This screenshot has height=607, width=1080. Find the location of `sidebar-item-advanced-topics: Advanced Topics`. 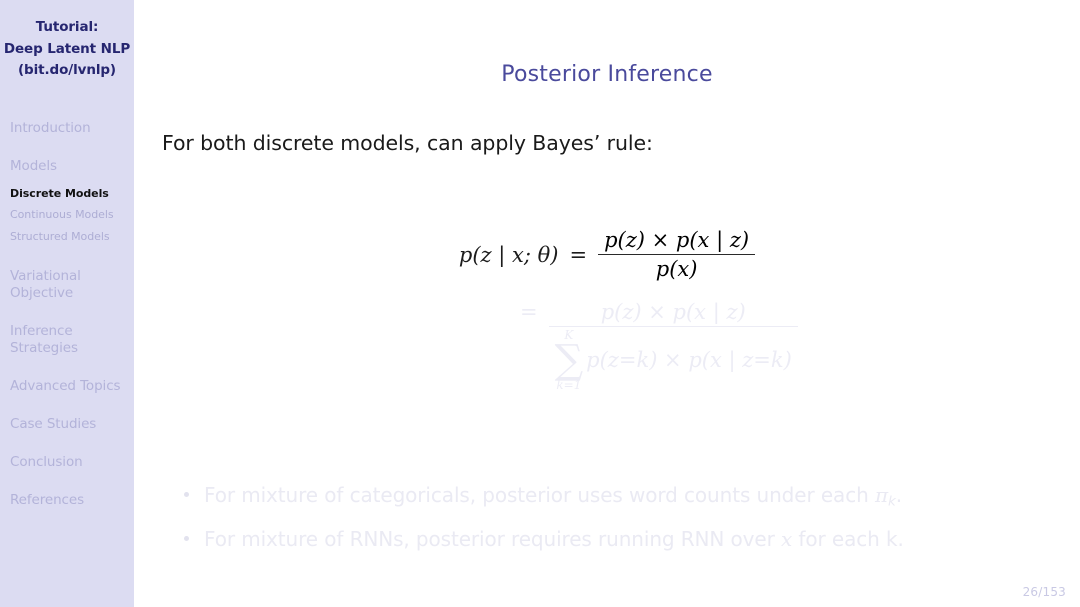

sidebar-item-advanced-topics: Advanced Topics is located at coordinates (72, 386).